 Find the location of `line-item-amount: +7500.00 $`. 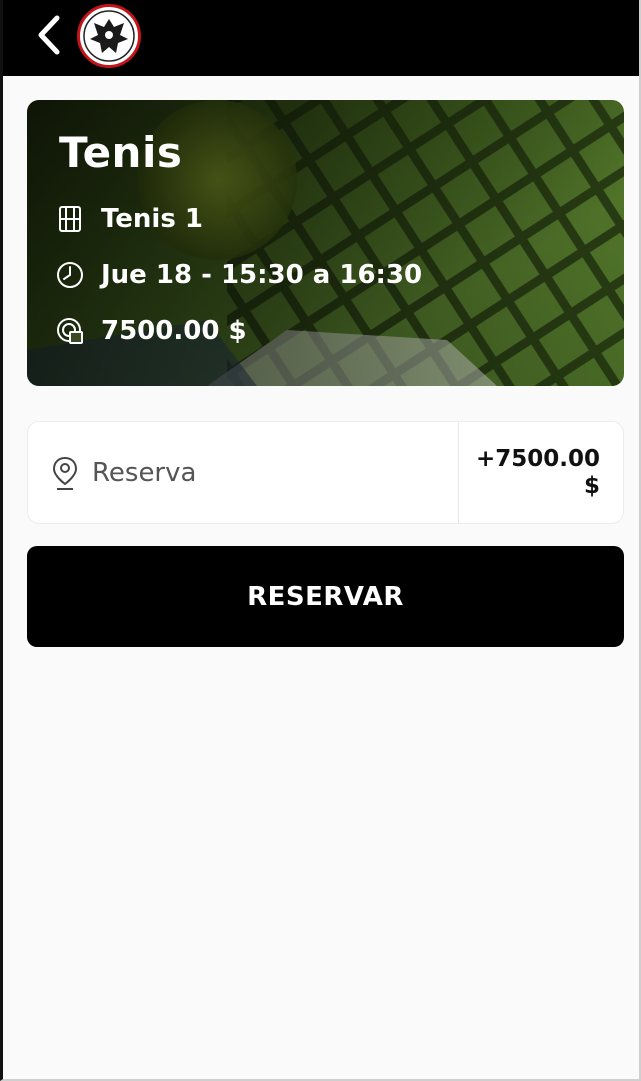

line-item-amount: +7500.00 $ is located at coordinates (530, 473).